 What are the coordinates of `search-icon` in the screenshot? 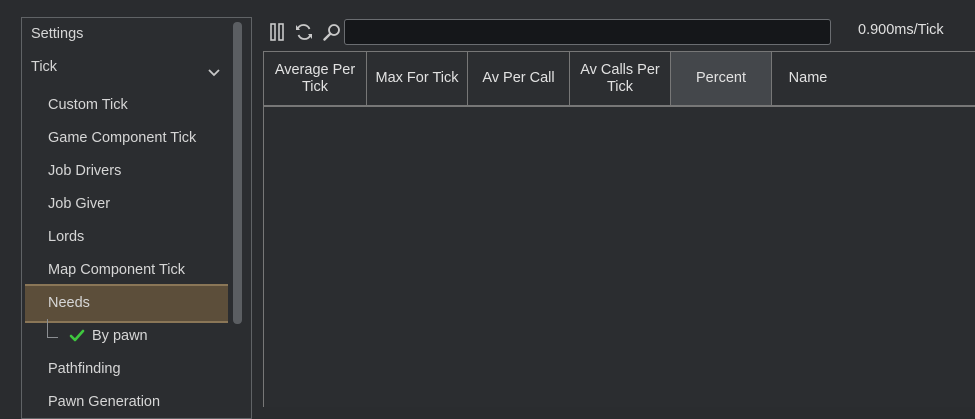 It's located at (332, 32).